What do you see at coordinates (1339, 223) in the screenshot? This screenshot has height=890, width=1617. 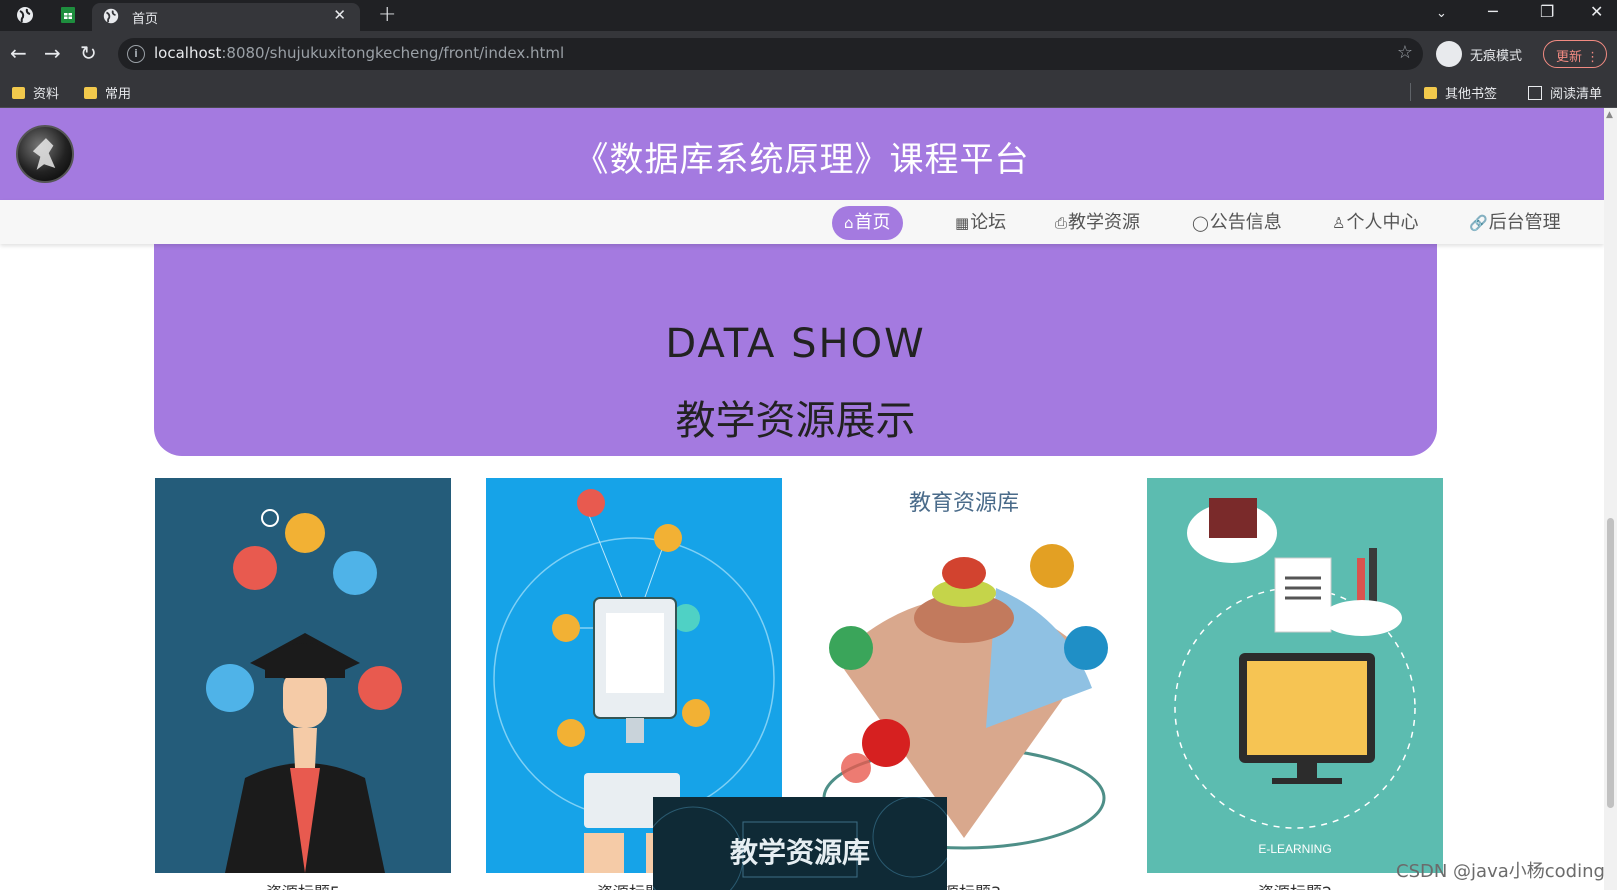 I see `user-icon: ♙` at bounding box center [1339, 223].